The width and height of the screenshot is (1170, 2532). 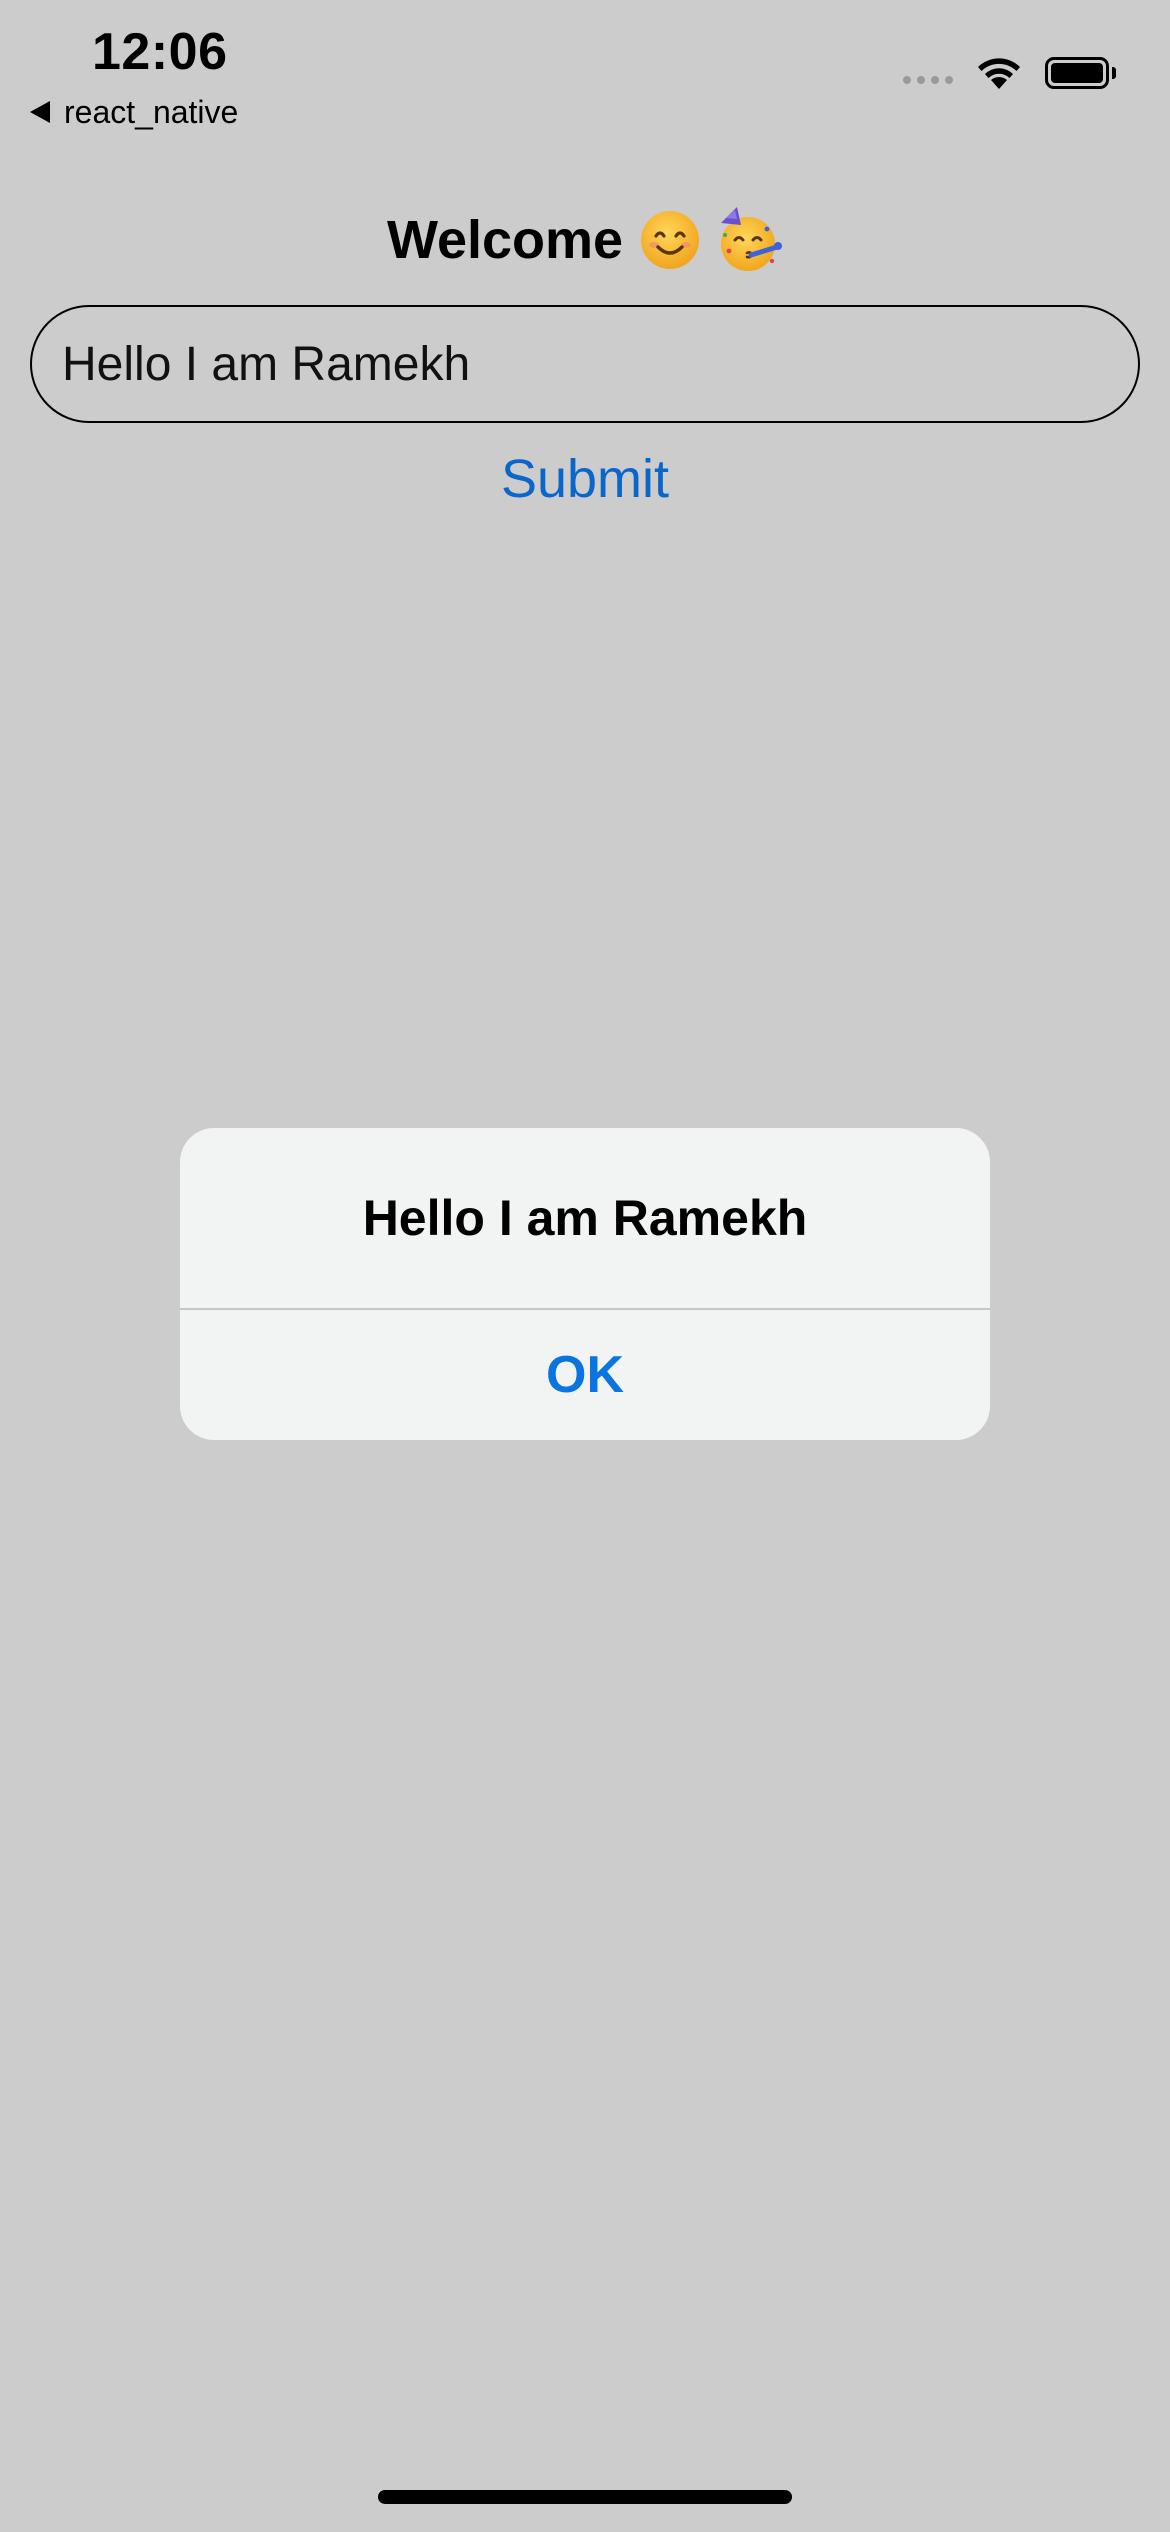 I want to click on back-app-label: react_native, so click(x=151, y=112).